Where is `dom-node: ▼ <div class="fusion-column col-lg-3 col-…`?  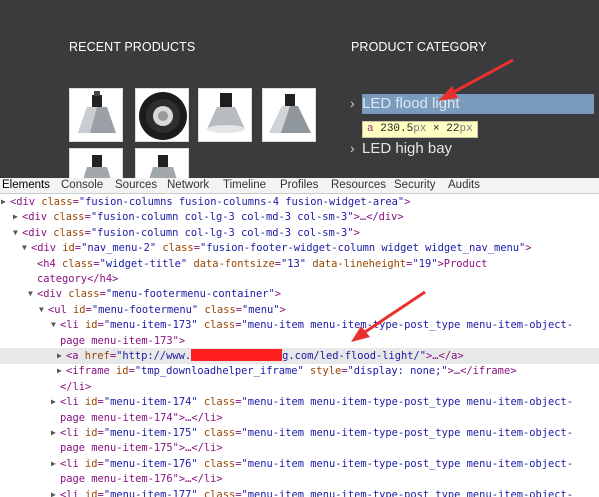
dom-node: ▼ <div class="fusion-column col-lg-3 col-… is located at coordinates (299, 233).